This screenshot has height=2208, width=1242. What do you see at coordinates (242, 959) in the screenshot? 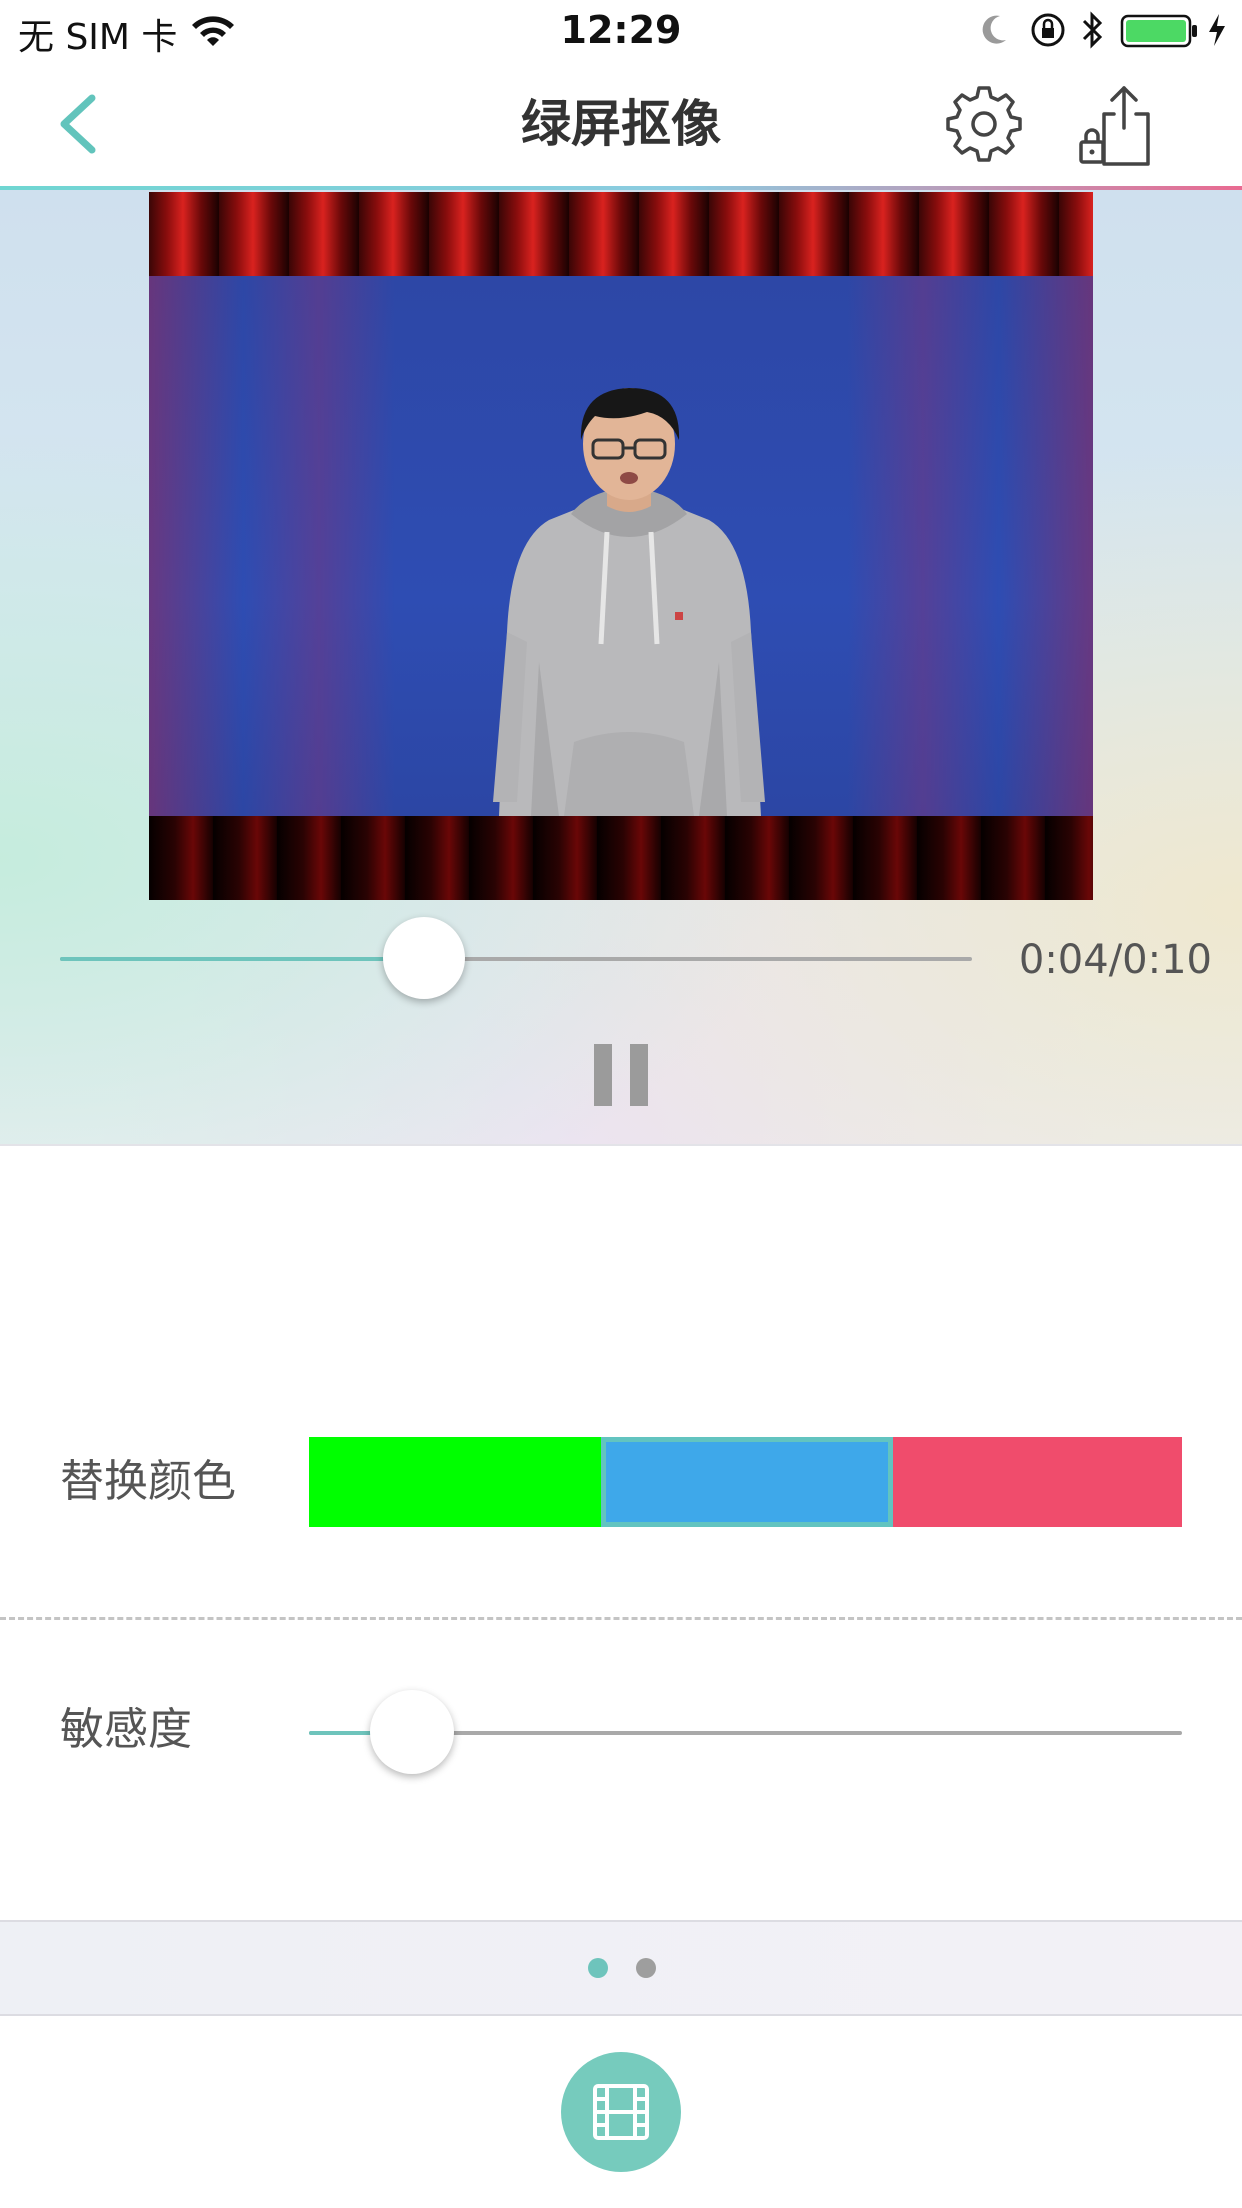
I see `progress-fill` at bounding box center [242, 959].